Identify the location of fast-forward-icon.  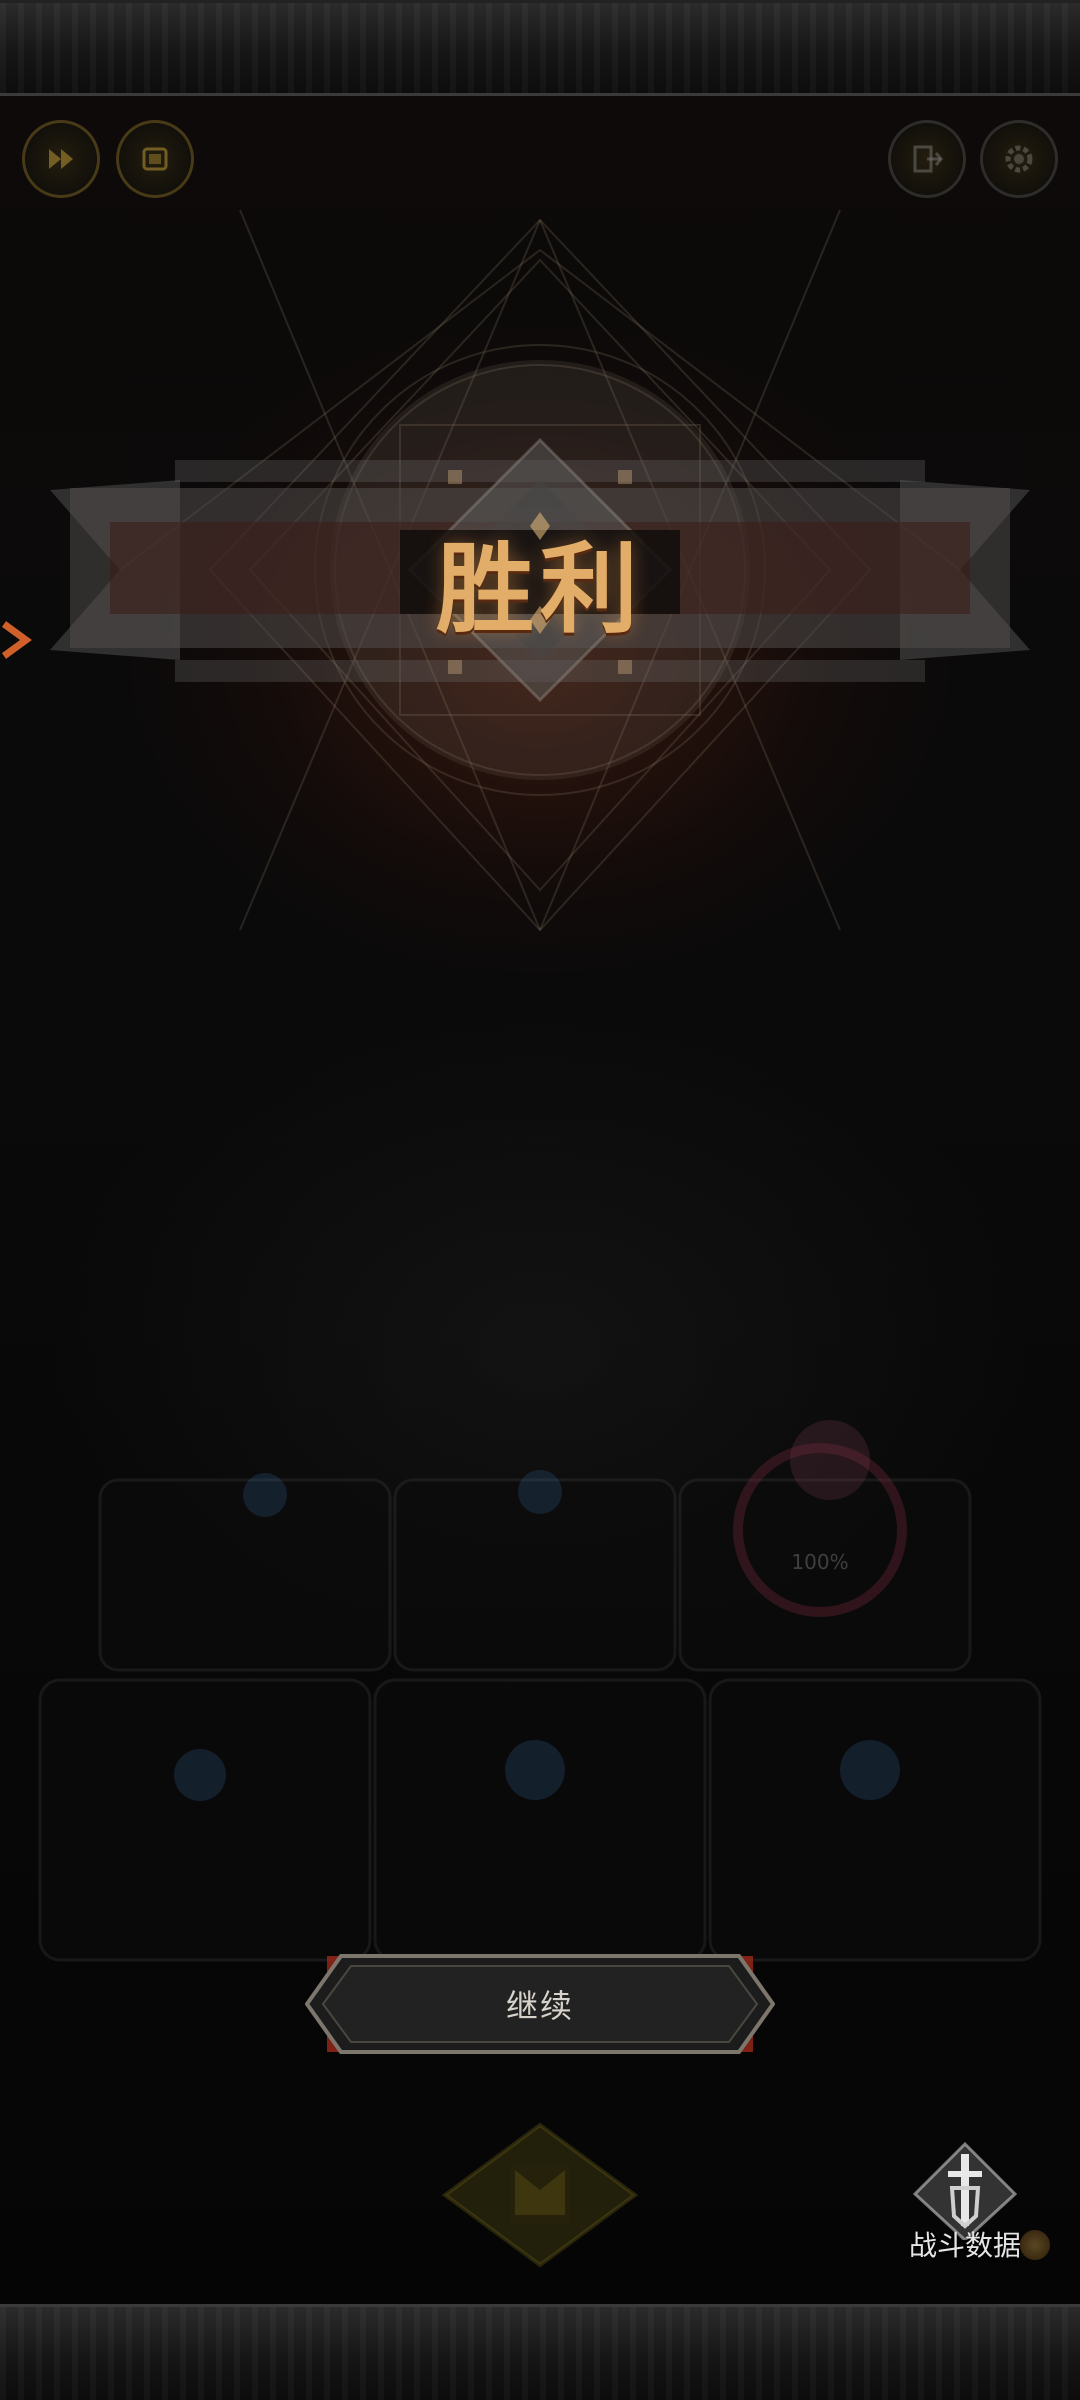
(61, 159).